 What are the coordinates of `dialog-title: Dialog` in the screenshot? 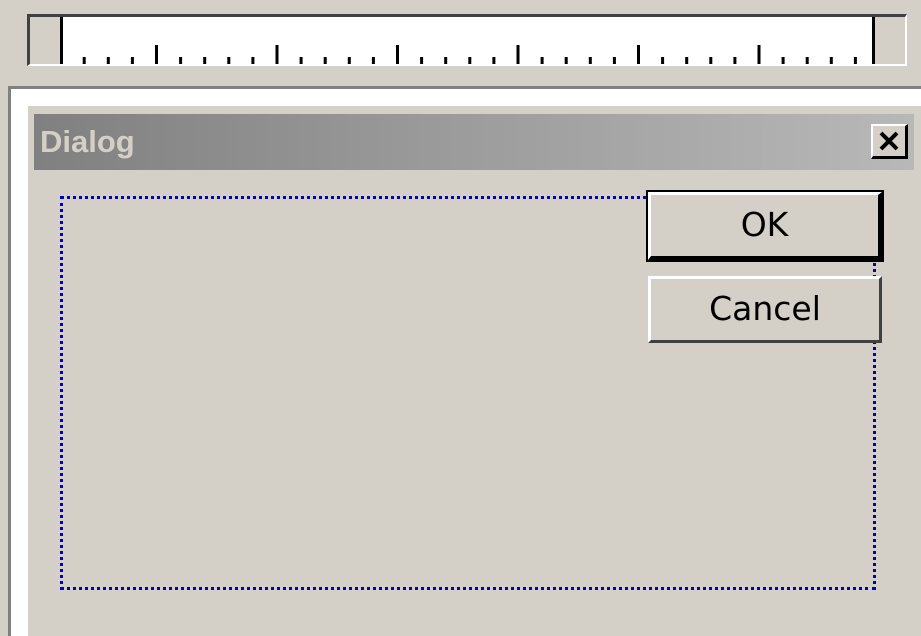 It's located at (87, 141).